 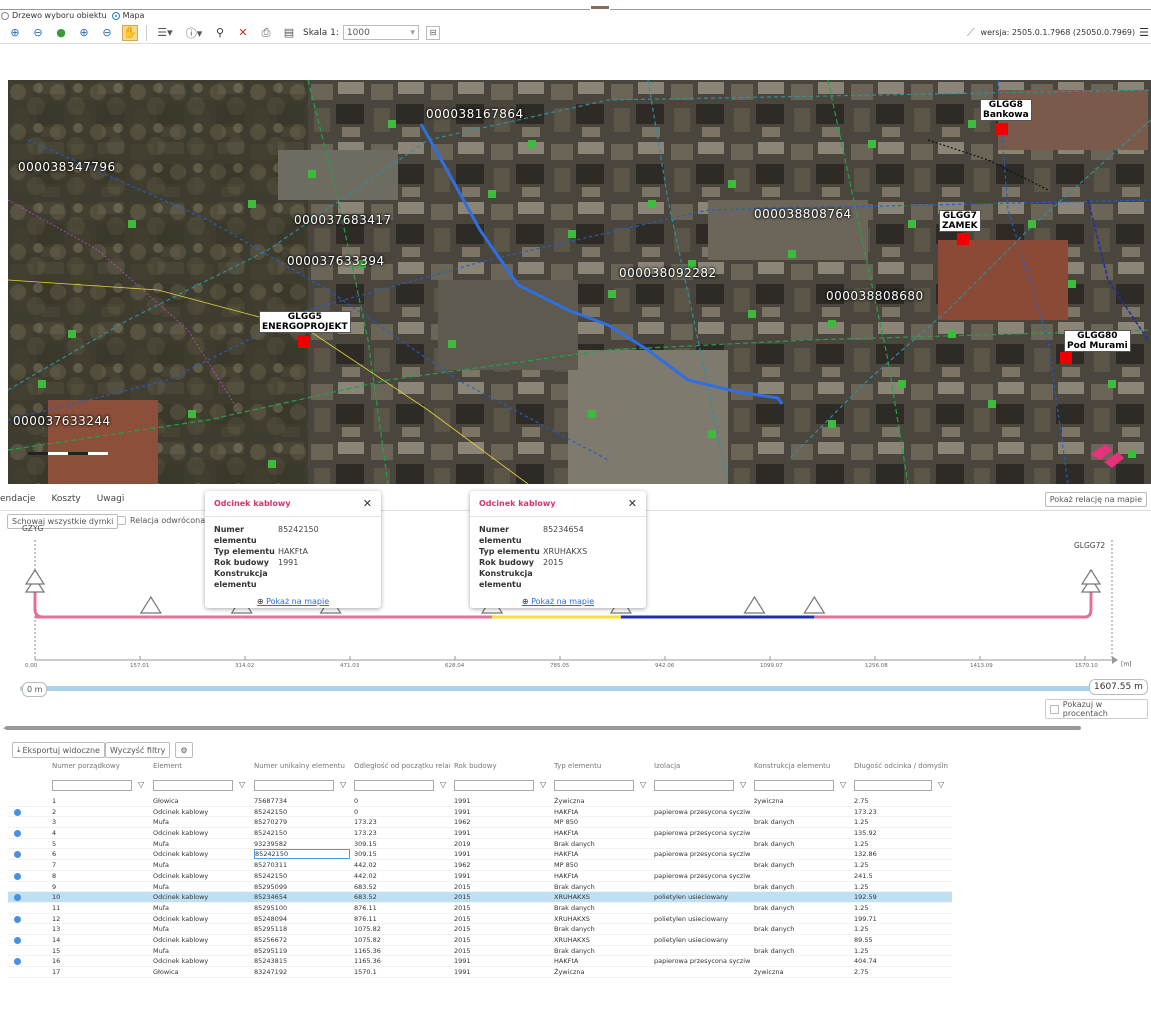 I want to click on cable-label: 000037683417, so click(x=343, y=220).